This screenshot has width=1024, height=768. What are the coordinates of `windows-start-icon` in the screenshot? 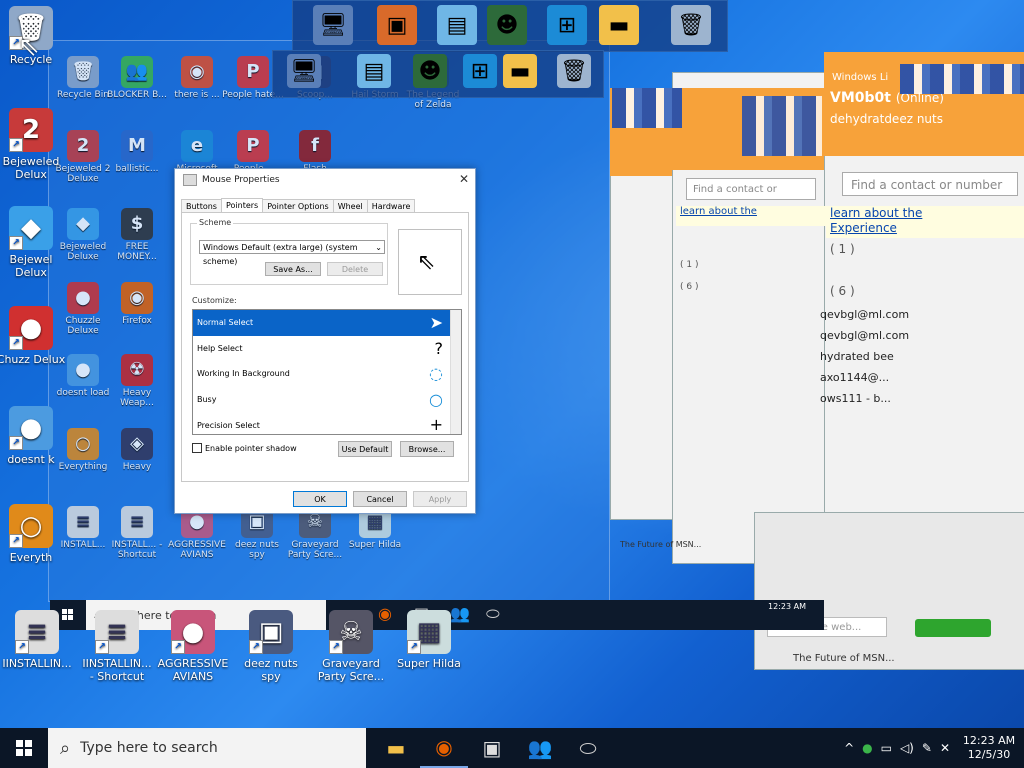 It's located at (24, 748).